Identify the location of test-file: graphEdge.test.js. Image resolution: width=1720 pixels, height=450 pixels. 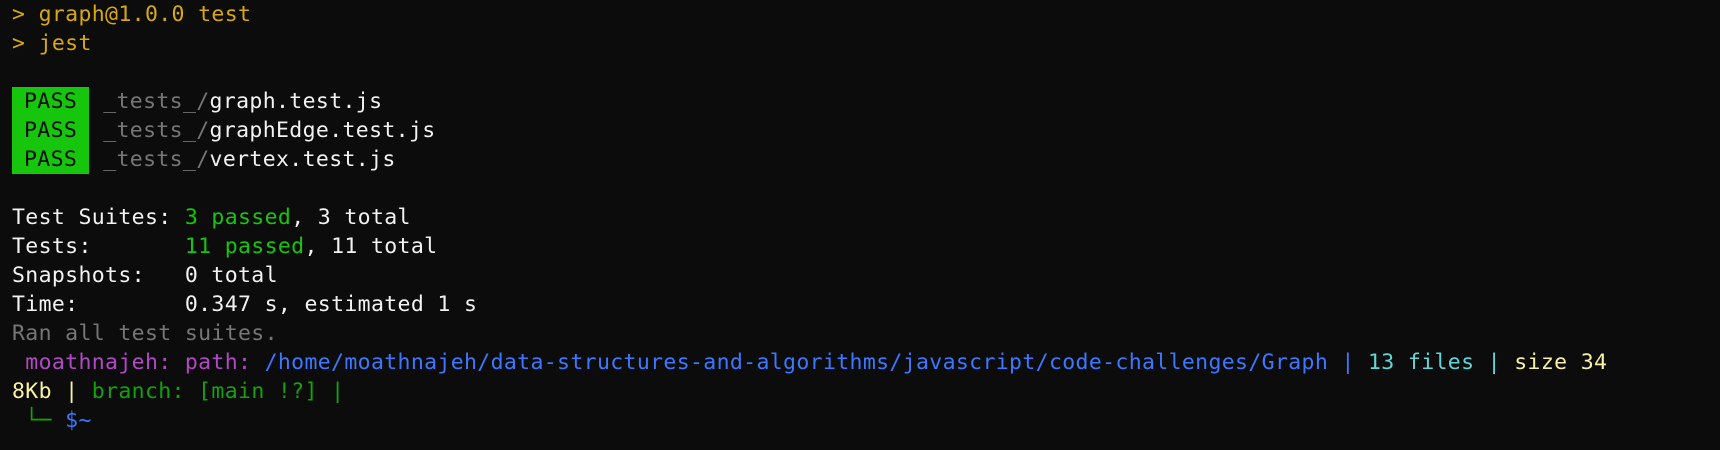
(322, 130).